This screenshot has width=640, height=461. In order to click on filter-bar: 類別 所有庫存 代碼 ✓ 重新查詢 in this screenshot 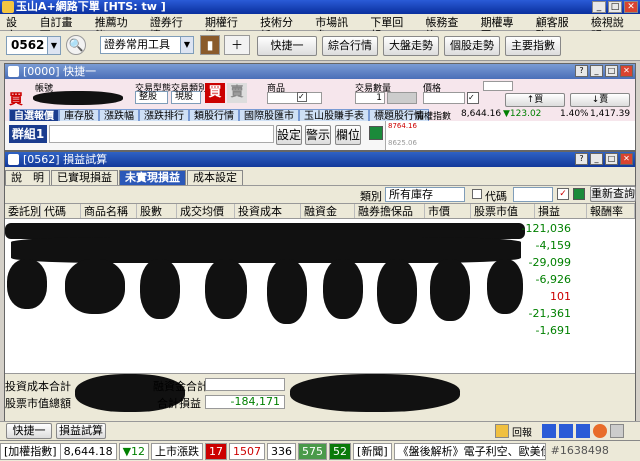, I will do `click(320, 194)`.